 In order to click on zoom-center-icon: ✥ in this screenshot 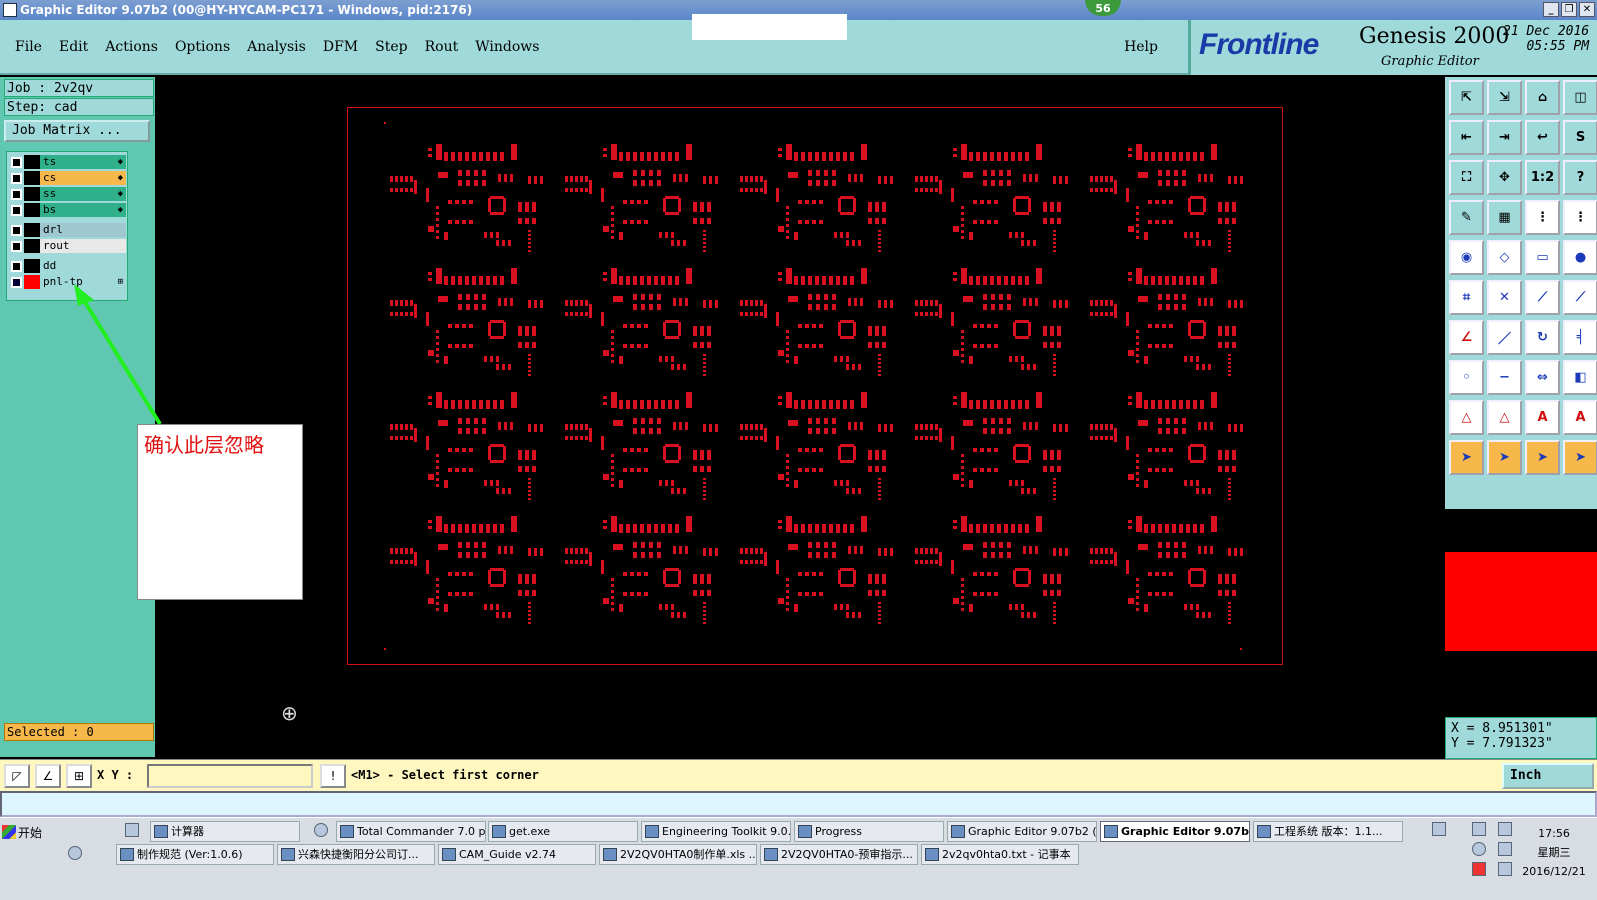, I will do `click(1504, 177)`.